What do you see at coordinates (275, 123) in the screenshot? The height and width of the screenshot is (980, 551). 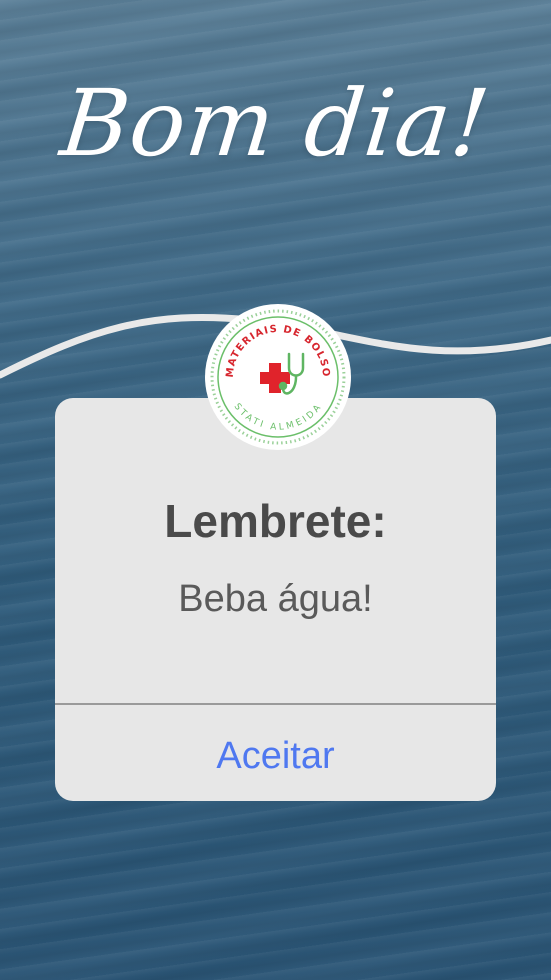 I see `greeting-title: Bom dia!` at bounding box center [275, 123].